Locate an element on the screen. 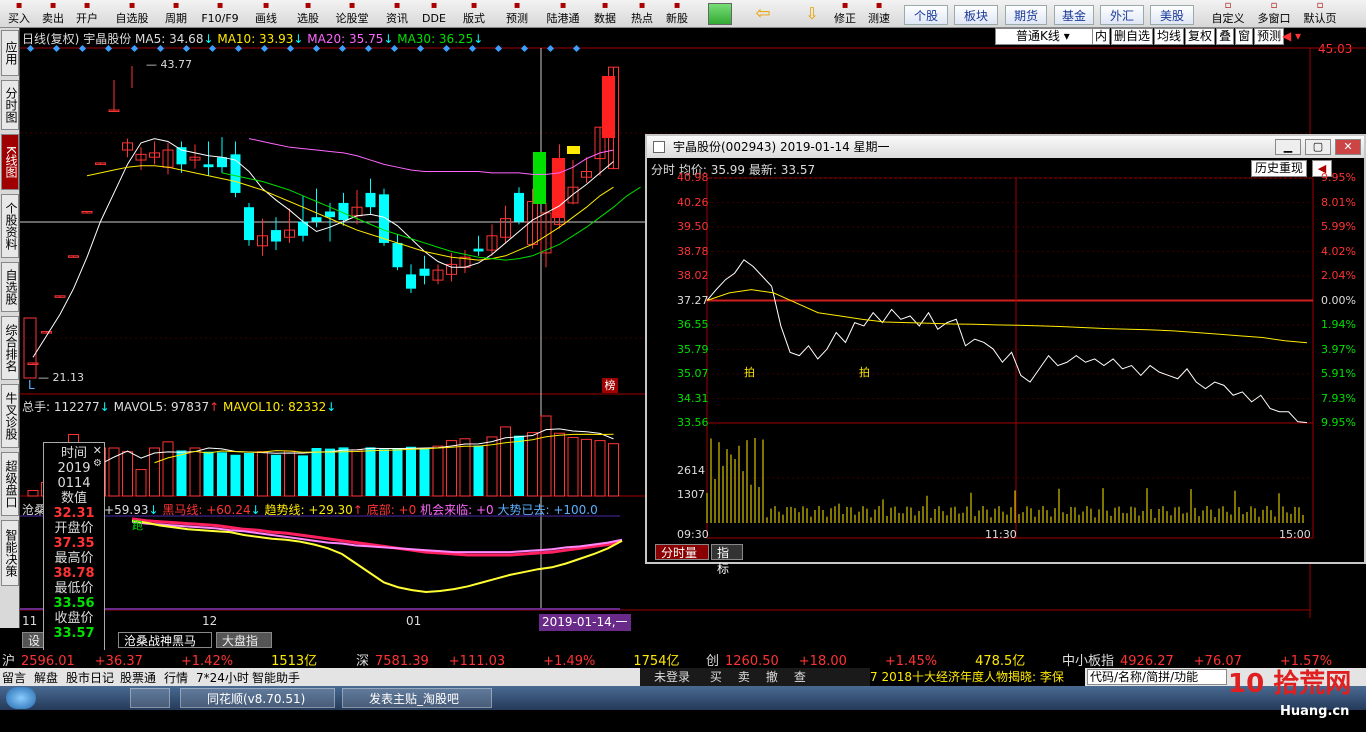  info-value: 38.78 is located at coordinates (74, 573).